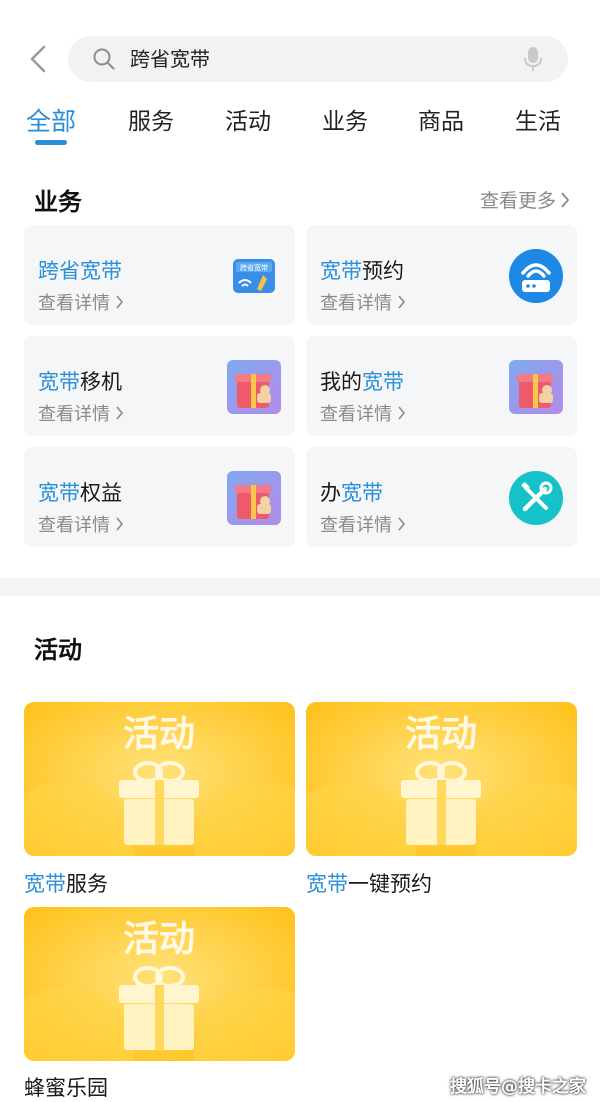 Image resolution: width=600 pixels, height=1102 pixels. Describe the element at coordinates (104, 59) in the screenshot. I see `search-icon` at that location.